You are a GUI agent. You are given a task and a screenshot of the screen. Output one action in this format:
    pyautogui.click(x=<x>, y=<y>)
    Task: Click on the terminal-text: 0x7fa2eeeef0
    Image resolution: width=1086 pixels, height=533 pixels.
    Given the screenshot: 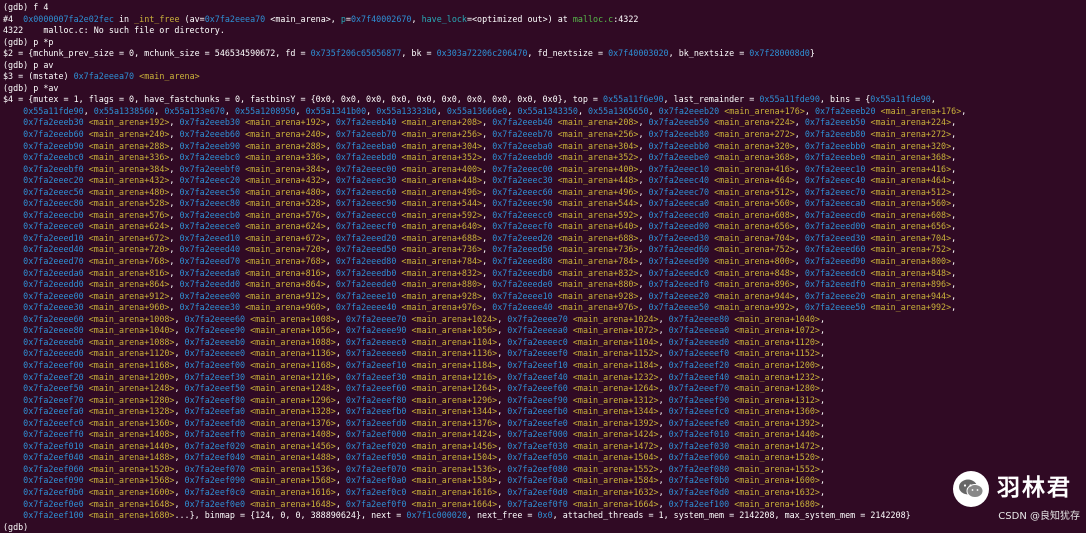 What is the action you would take?
    pyautogui.click(x=537, y=353)
    